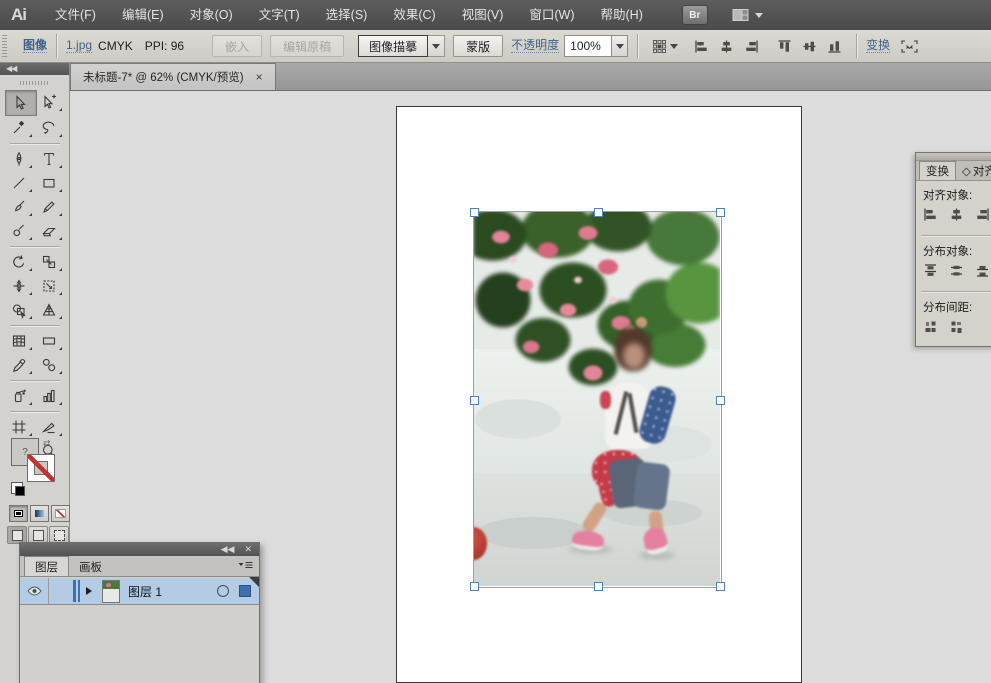 The height and width of the screenshot is (683, 991). What do you see at coordinates (535, 46) in the screenshot?
I see `opacity-link: 不透明度` at bounding box center [535, 46].